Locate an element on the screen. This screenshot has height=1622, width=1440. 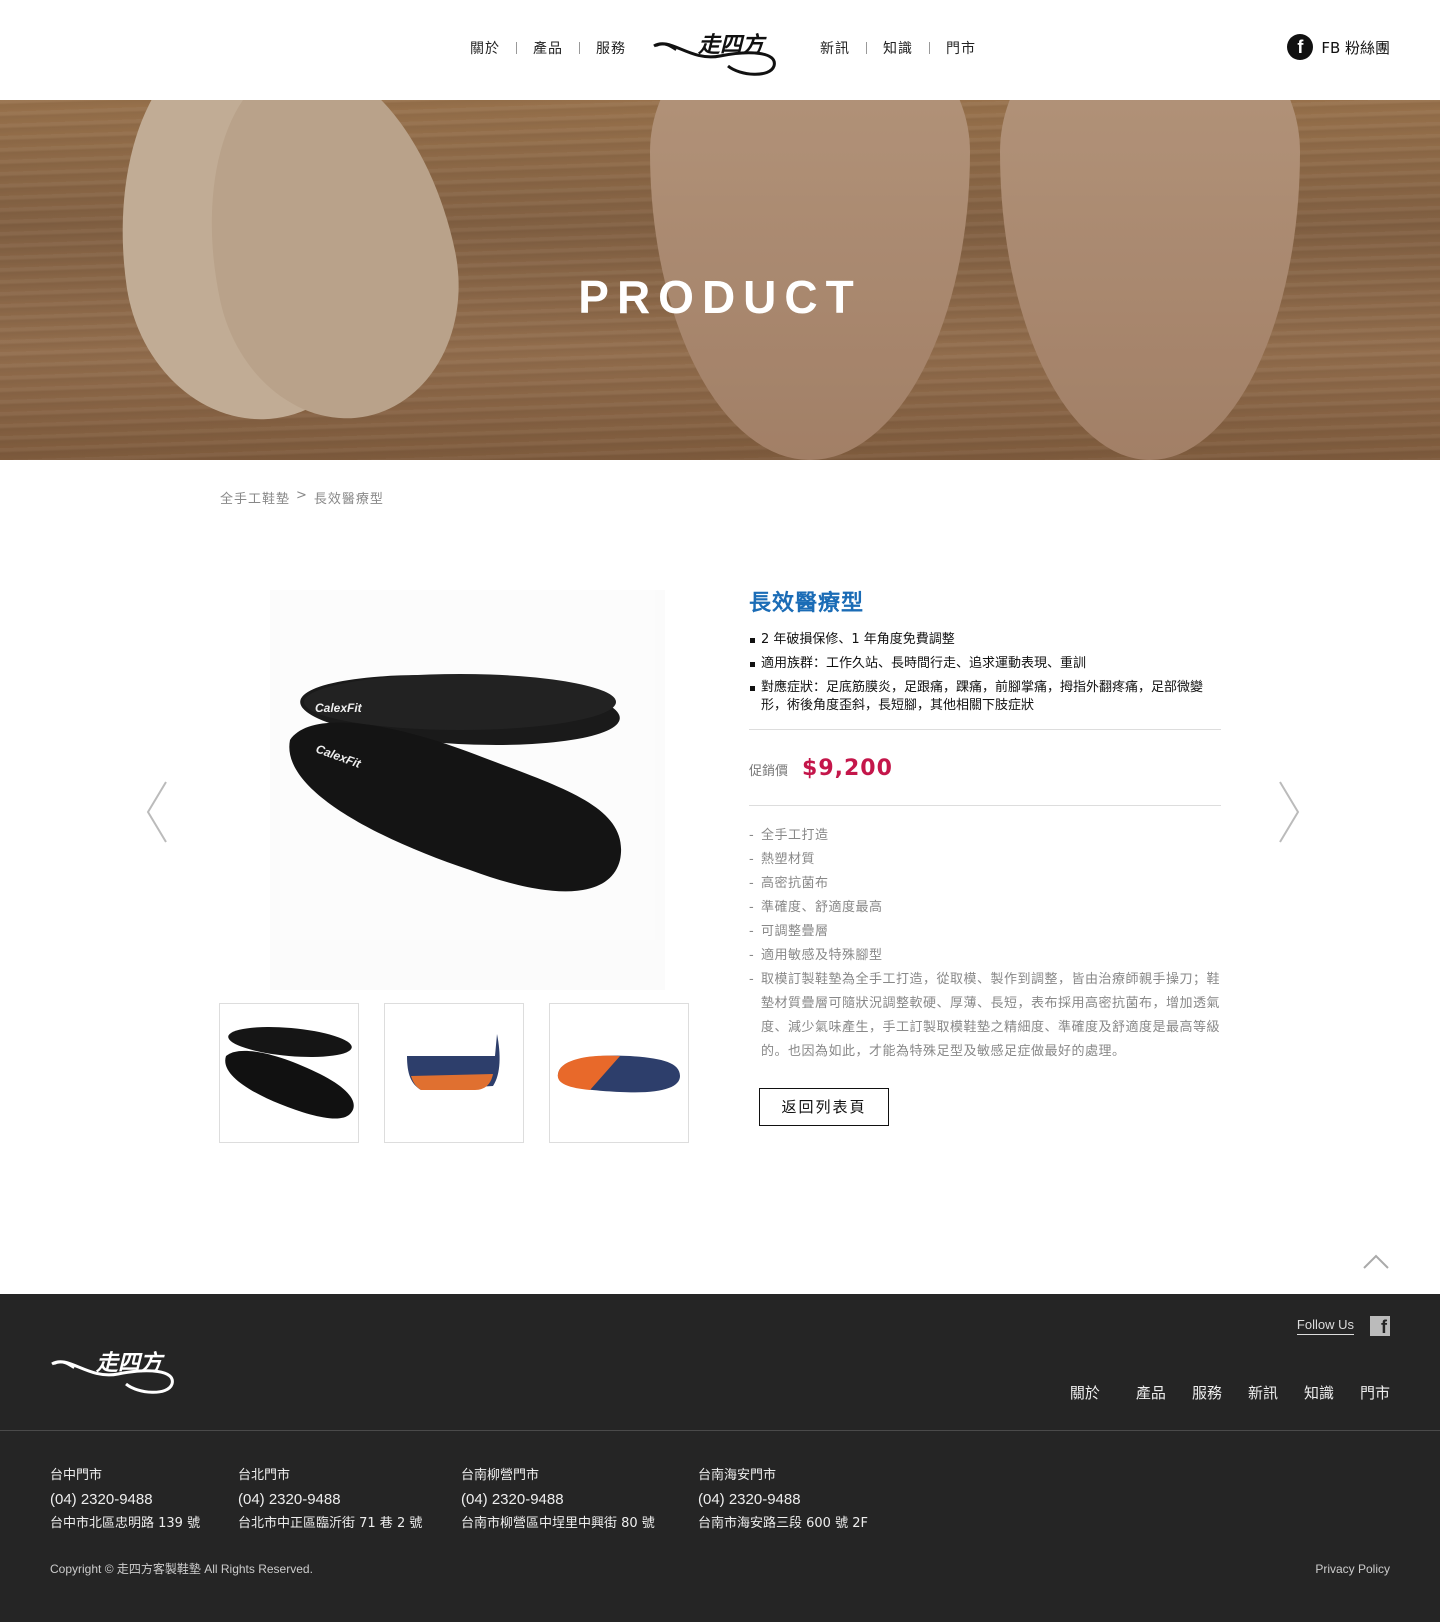
footer-divider is located at coordinates (720, 1430).